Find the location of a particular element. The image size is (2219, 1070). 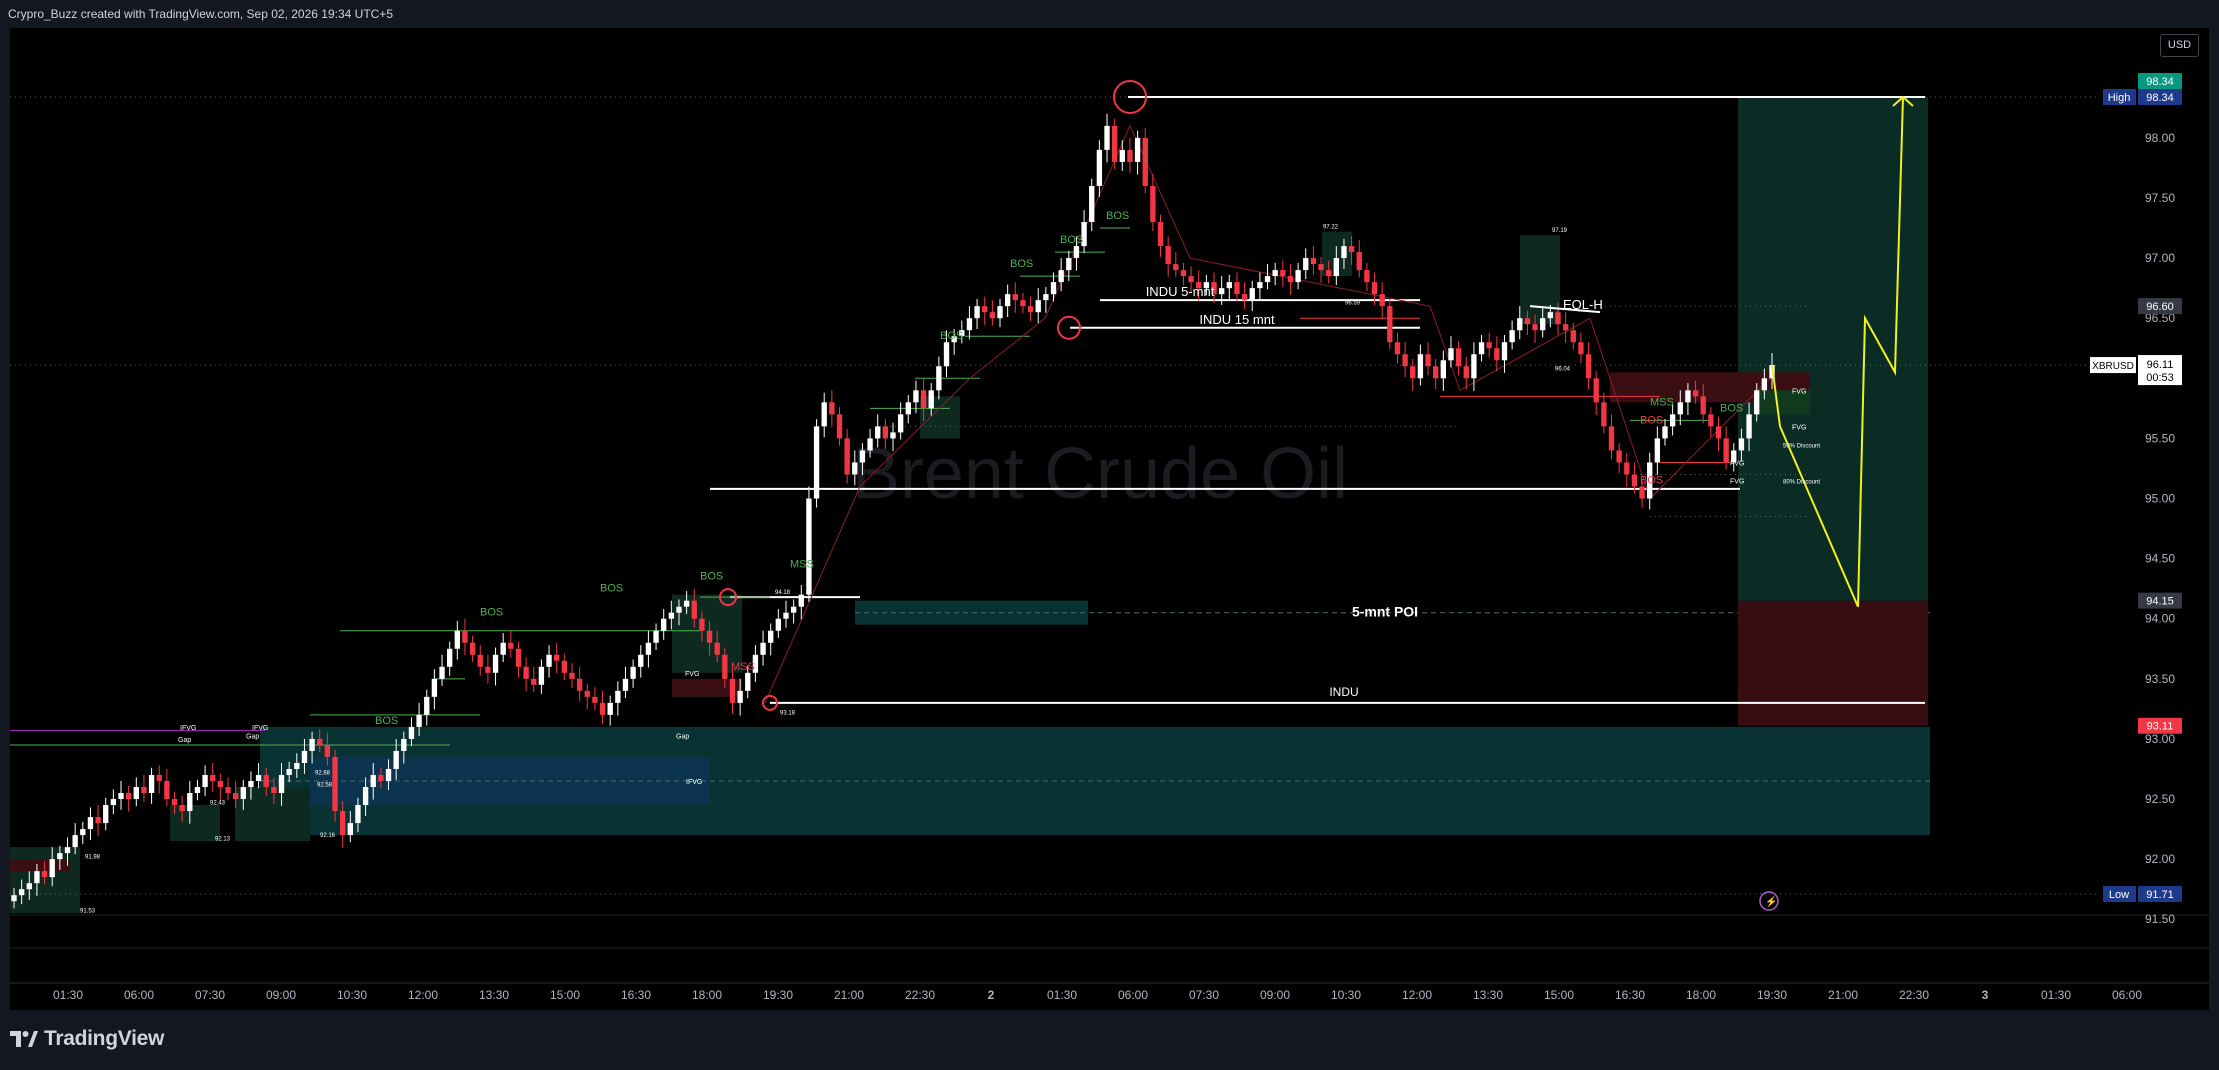

price-tag-value: 93.11 is located at coordinates (2160, 727).